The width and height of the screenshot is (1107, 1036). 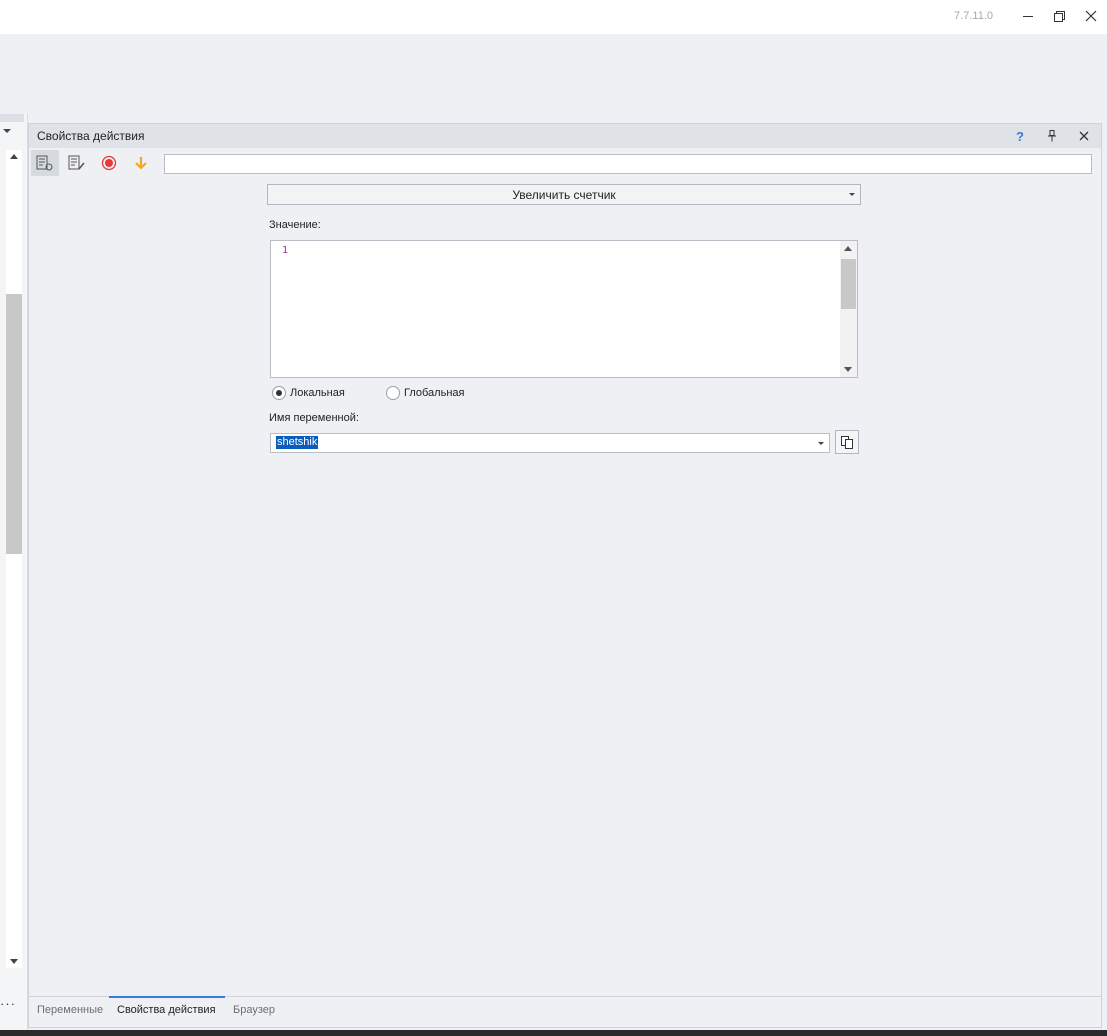 I want to click on value-editor-scrollbar, so click(x=848, y=309).